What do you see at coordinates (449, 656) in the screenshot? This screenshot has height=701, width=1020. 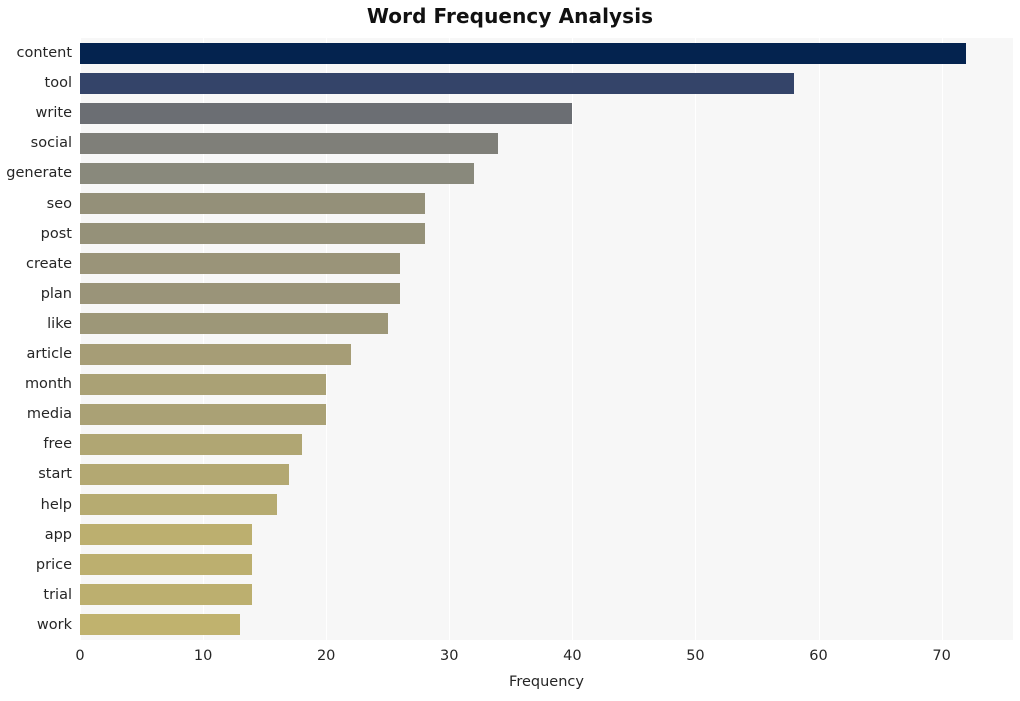 I see `x-tick-label-30: 30` at bounding box center [449, 656].